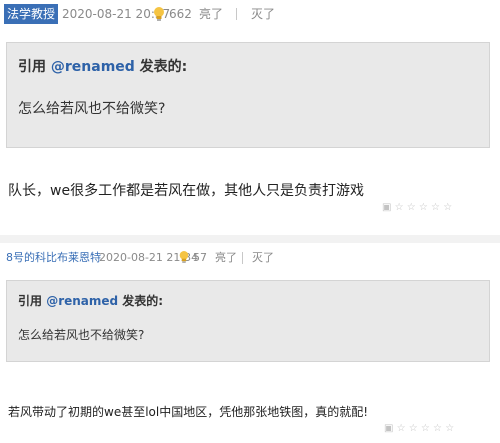 The width and height of the screenshot is (500, 443). I want to click on username: 8号的科比布莱恩特, so click(53, 258).